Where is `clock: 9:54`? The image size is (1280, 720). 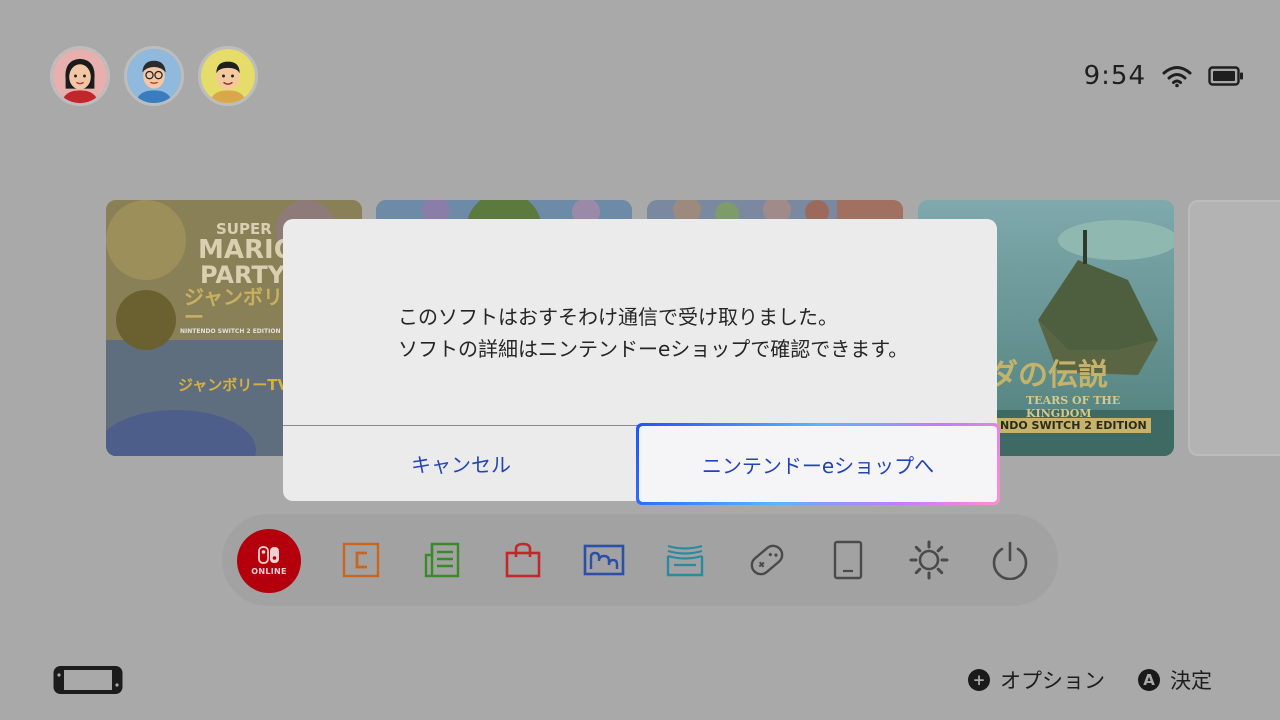 clock: 9:54 is located at coordinates (1114, 76).